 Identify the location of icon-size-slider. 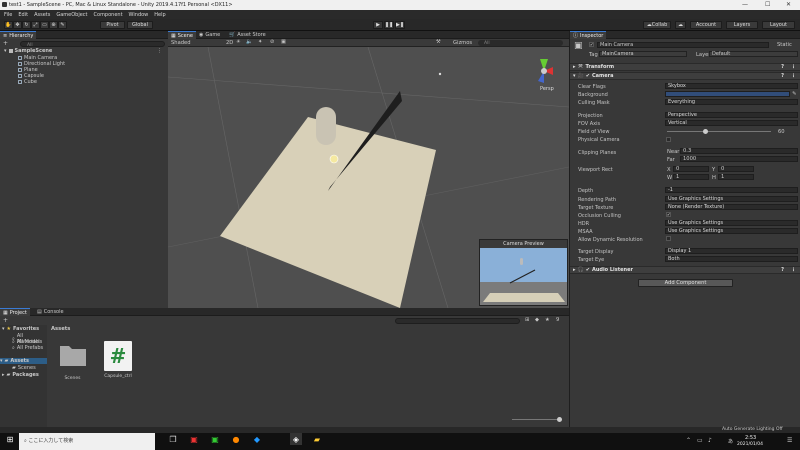
(537, 419).